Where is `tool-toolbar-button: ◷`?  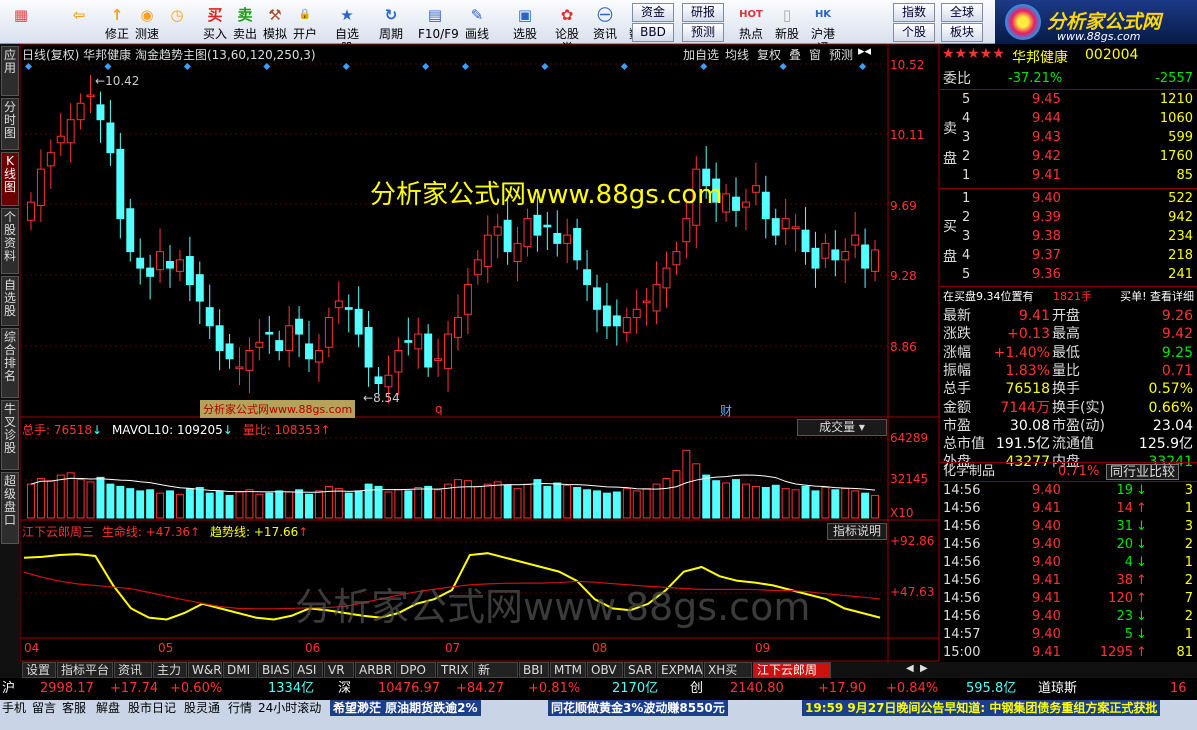
tool-toolbar-button: ◷ is located at coordinates (177, 22).